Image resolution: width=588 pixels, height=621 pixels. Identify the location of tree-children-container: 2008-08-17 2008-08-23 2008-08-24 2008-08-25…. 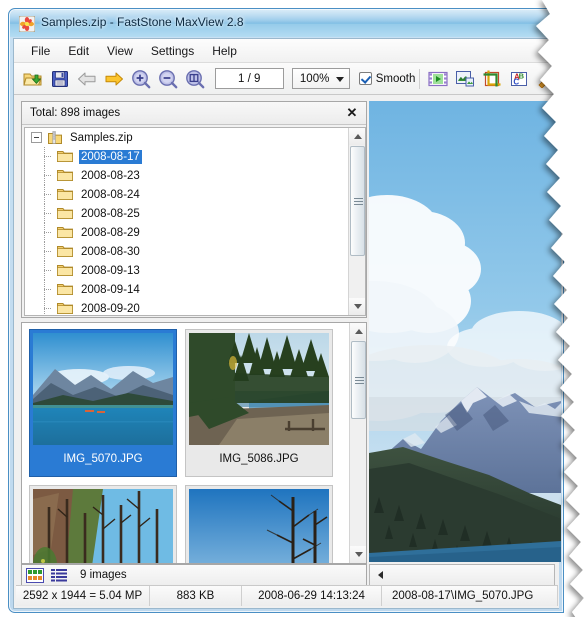
(187, 231).